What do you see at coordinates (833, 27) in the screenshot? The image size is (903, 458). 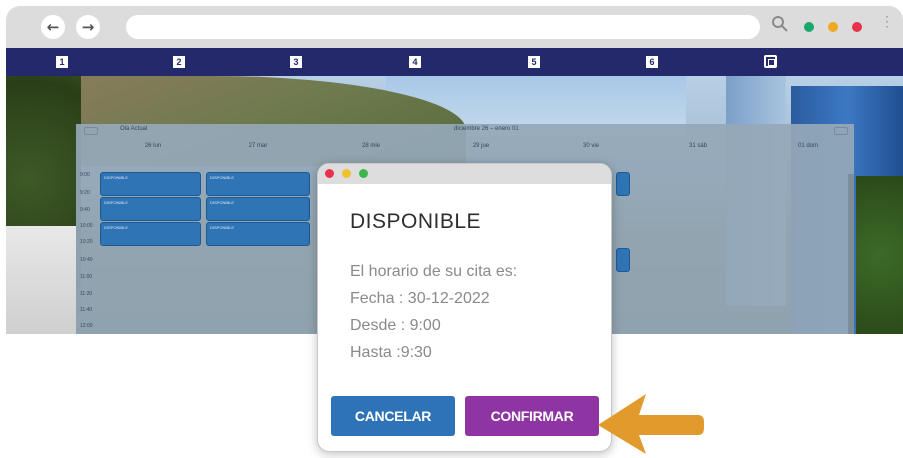 I see `orange-dot` at bounding box center [833, 27].